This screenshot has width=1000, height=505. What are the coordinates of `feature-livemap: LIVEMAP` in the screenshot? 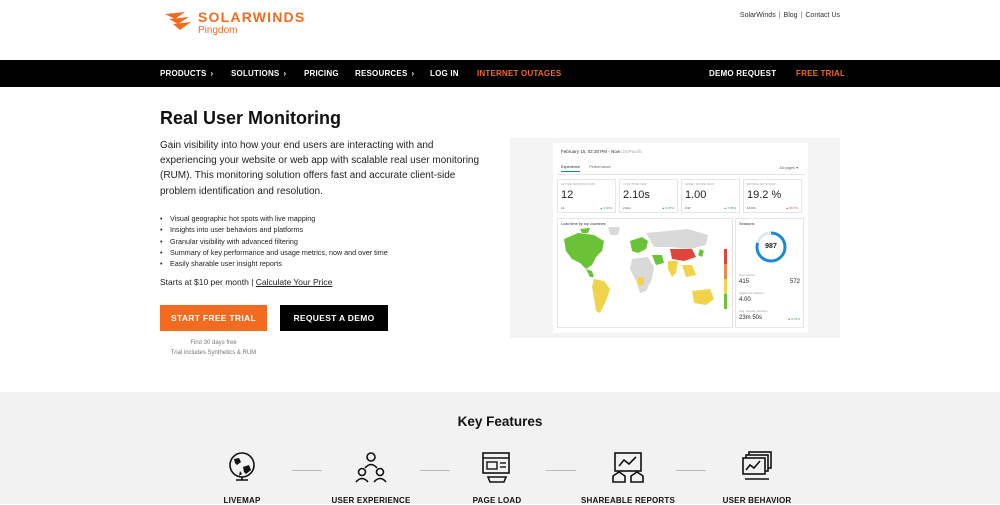 It's located at (242, 477).